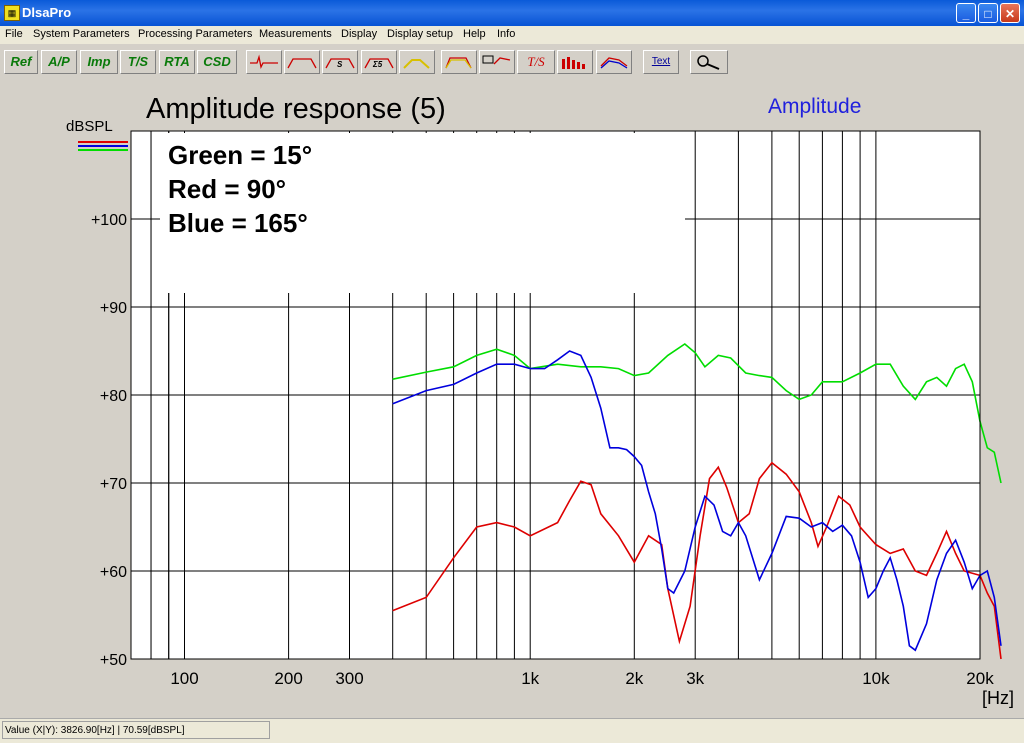  What do you see at coordinates (113, 484) in the screenshot?
I see `y-tick-label: +70` at bounding box center [113, 484].